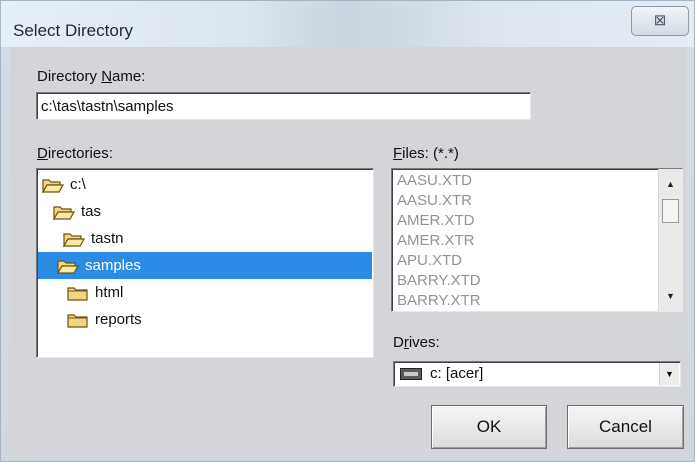 The height and width of the screenshot is (462, 695). Describe the element at coordinates (439, 300) in the screenshot. I see `file-item: BARRY.XTR` at that location.